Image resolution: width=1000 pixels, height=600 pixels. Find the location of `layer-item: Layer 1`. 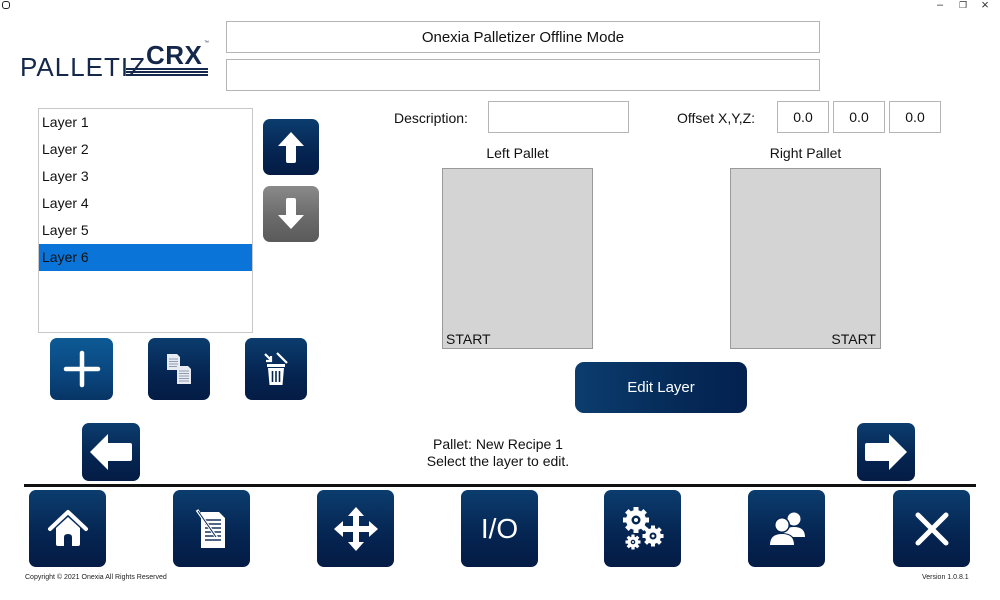

layer-item: Layer 1 is located at coordinates (145, 122).